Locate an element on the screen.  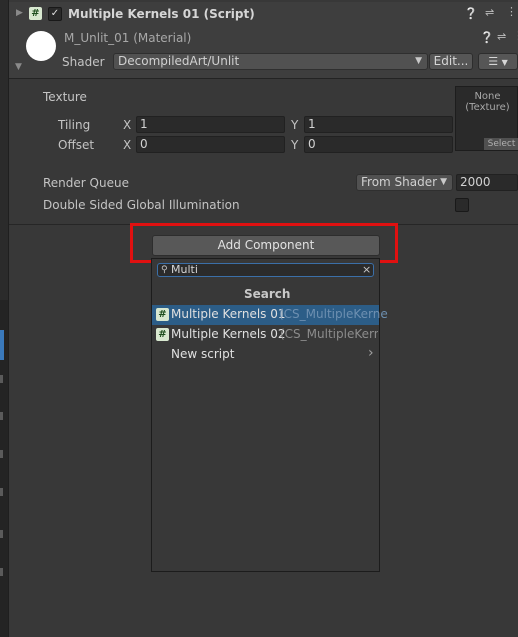
component-search-input: ⚲ Multi × is located at coordinates (265, 270).